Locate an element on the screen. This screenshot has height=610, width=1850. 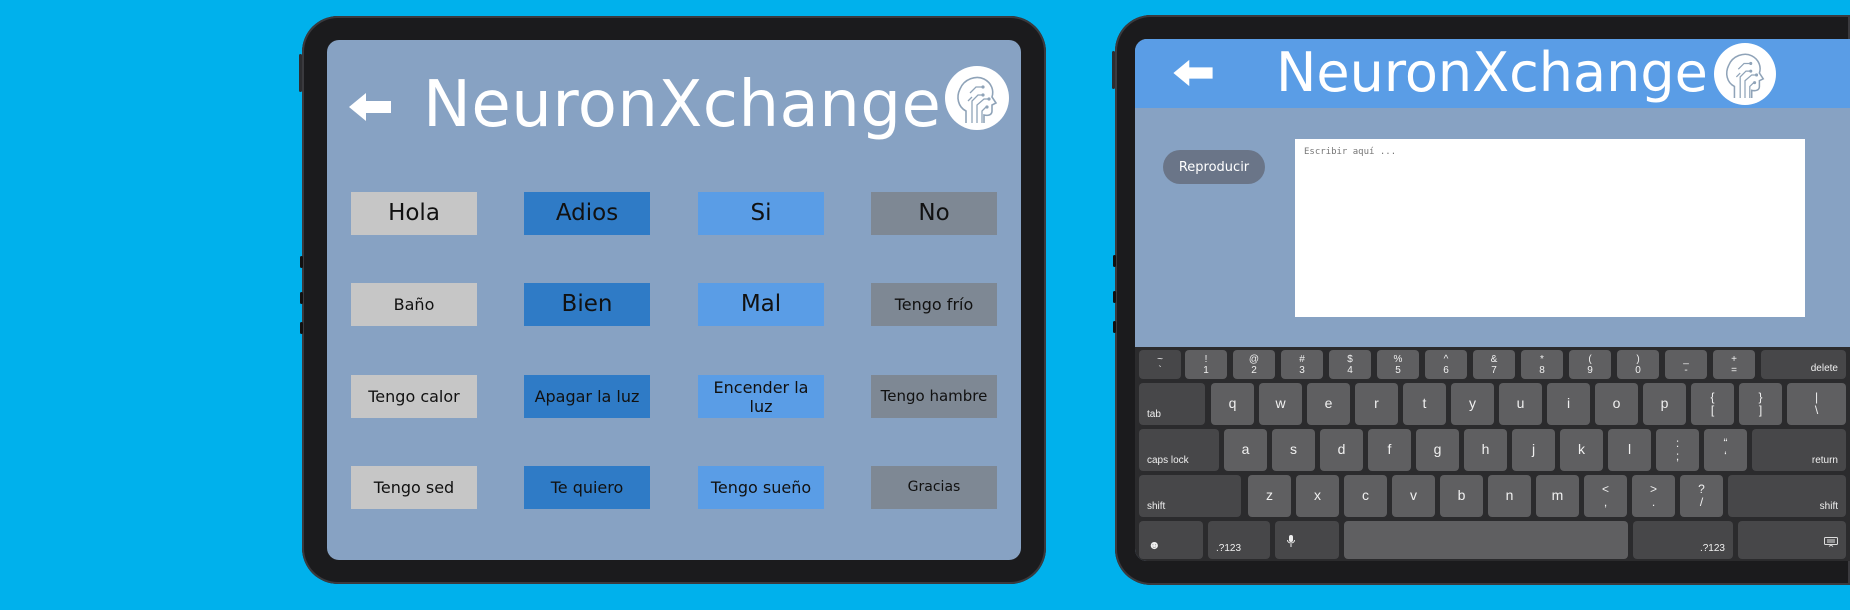
key-v: v is located at coordinates (1413, 496).